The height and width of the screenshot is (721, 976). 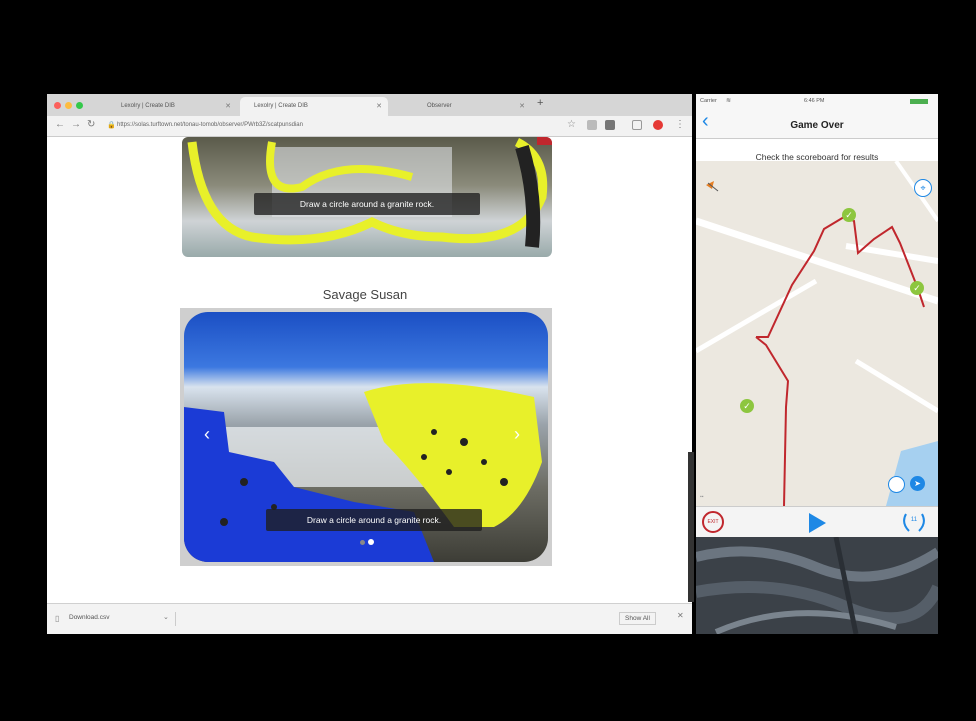 I want to click on star-icon: ☆, so click(x=571, y=124).